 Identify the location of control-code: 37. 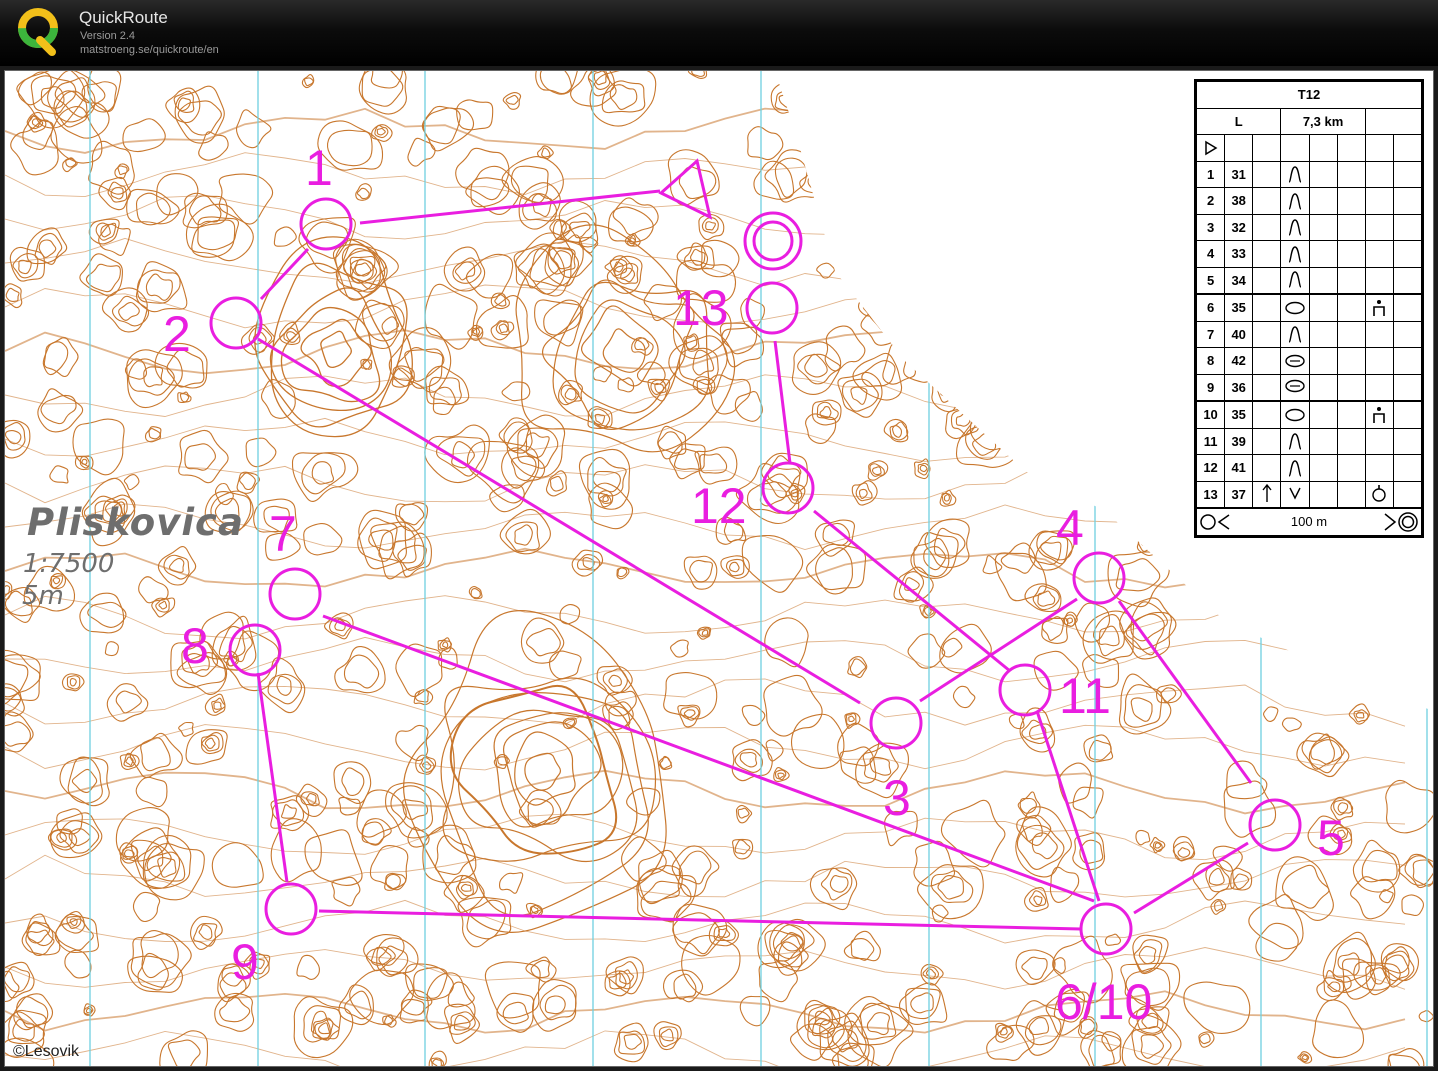
(1239, 494).